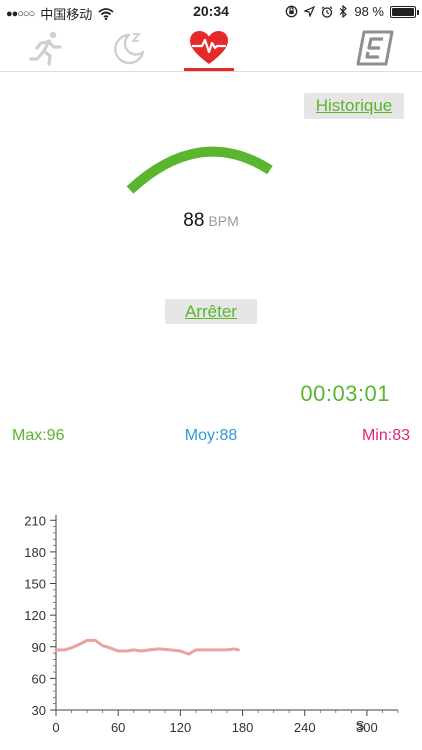 The image size is (422, 750). I want to click on heart-rate-value: 88, so click(194, 220).